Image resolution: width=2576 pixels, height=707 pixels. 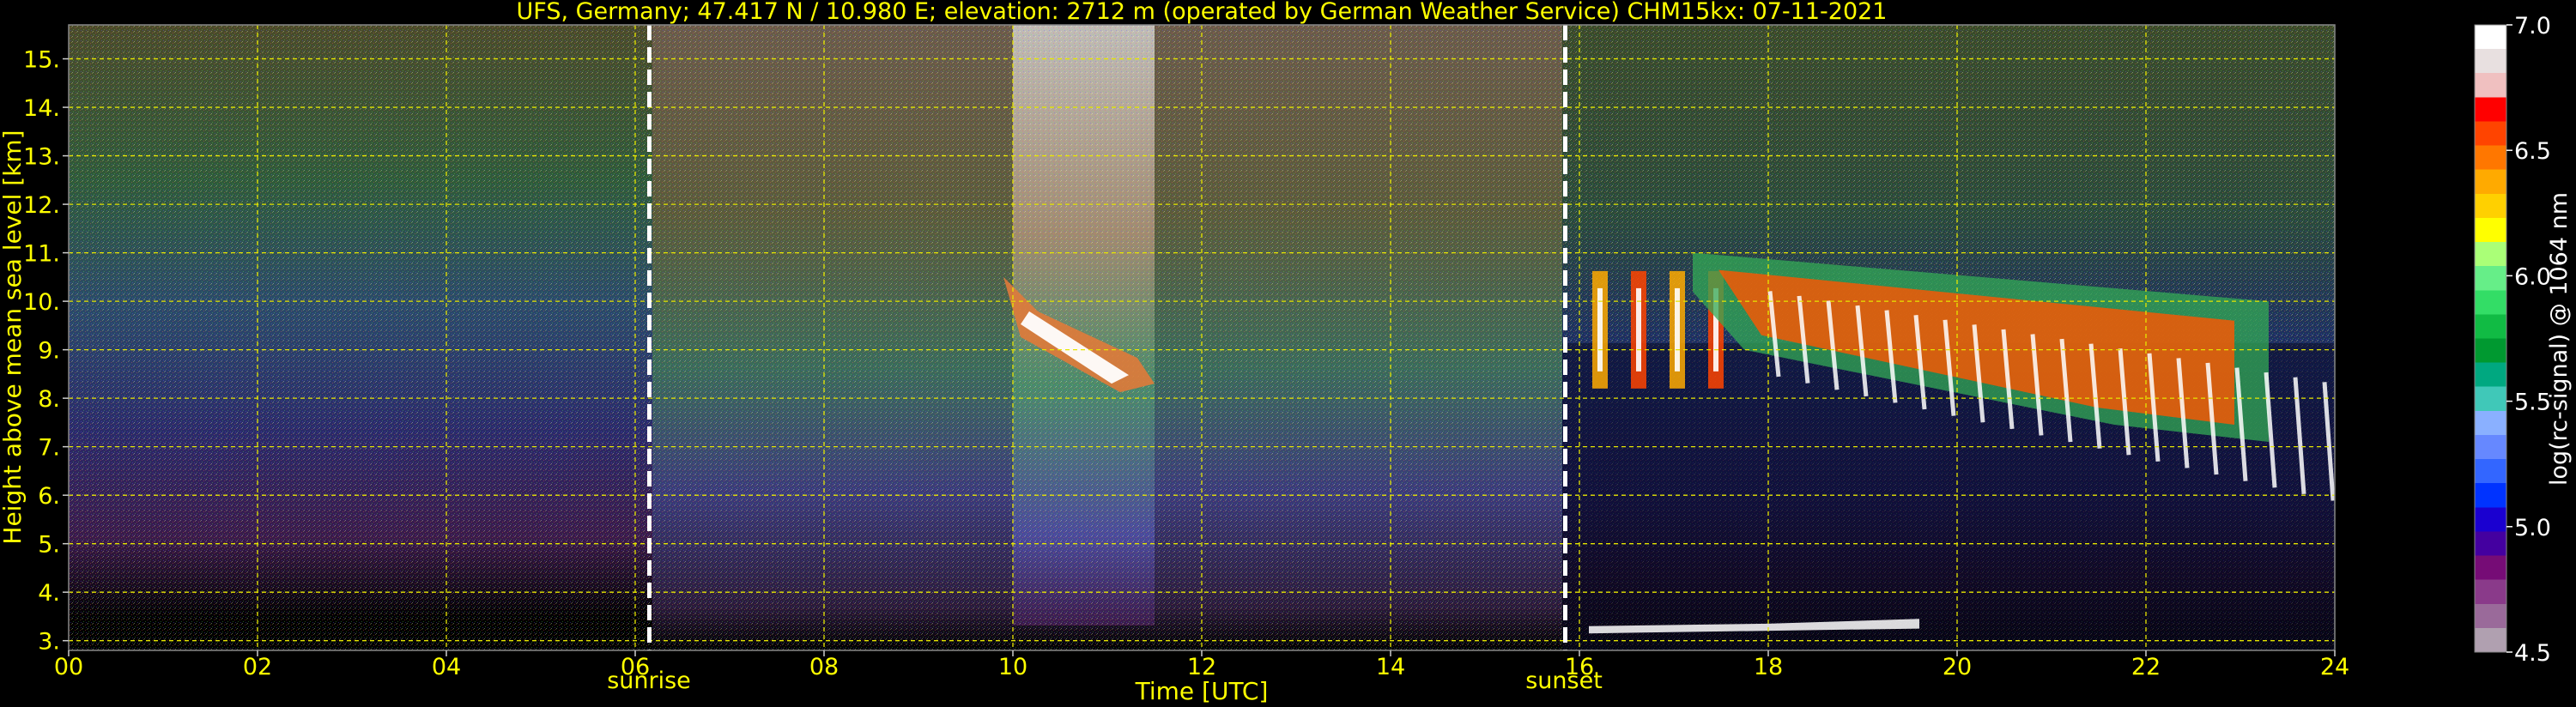 I want to click on x-tick-label: 24, so click(x=2334, y=667).